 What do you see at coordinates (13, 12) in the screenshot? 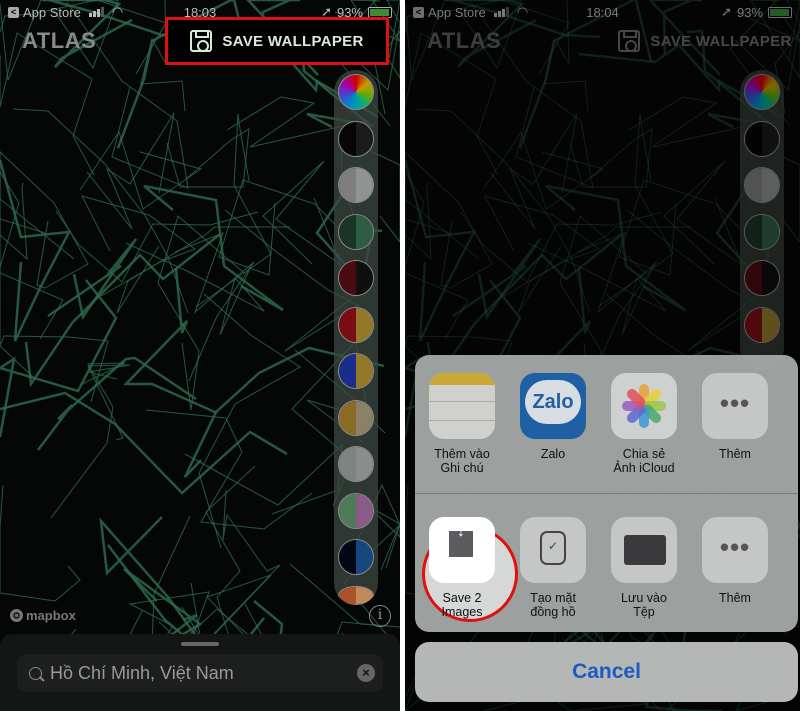
I see `back-icon: <` at bounding box center [13, 12].